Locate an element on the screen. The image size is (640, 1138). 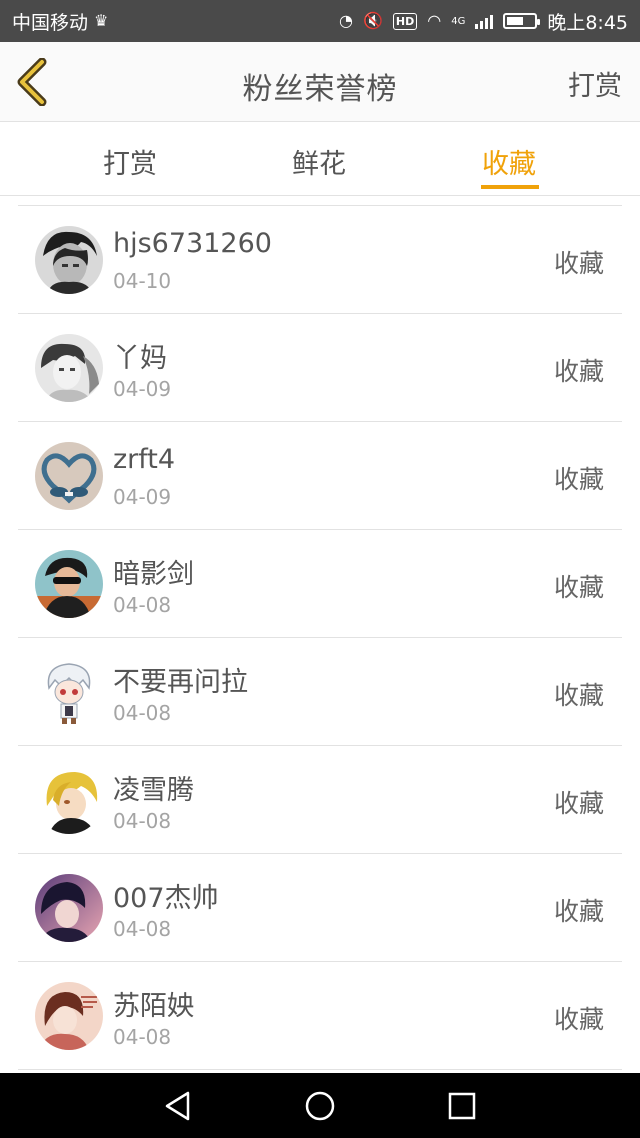
page-title: 粉丝荣誉榜 is located at coordinates (320, 89).